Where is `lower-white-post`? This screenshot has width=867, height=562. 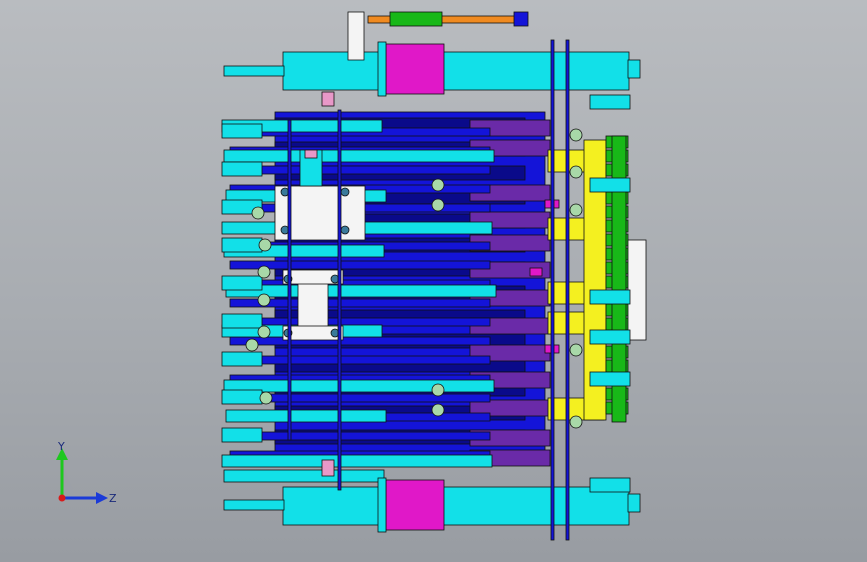 lower-white-post is located at coordinates (313, 304).